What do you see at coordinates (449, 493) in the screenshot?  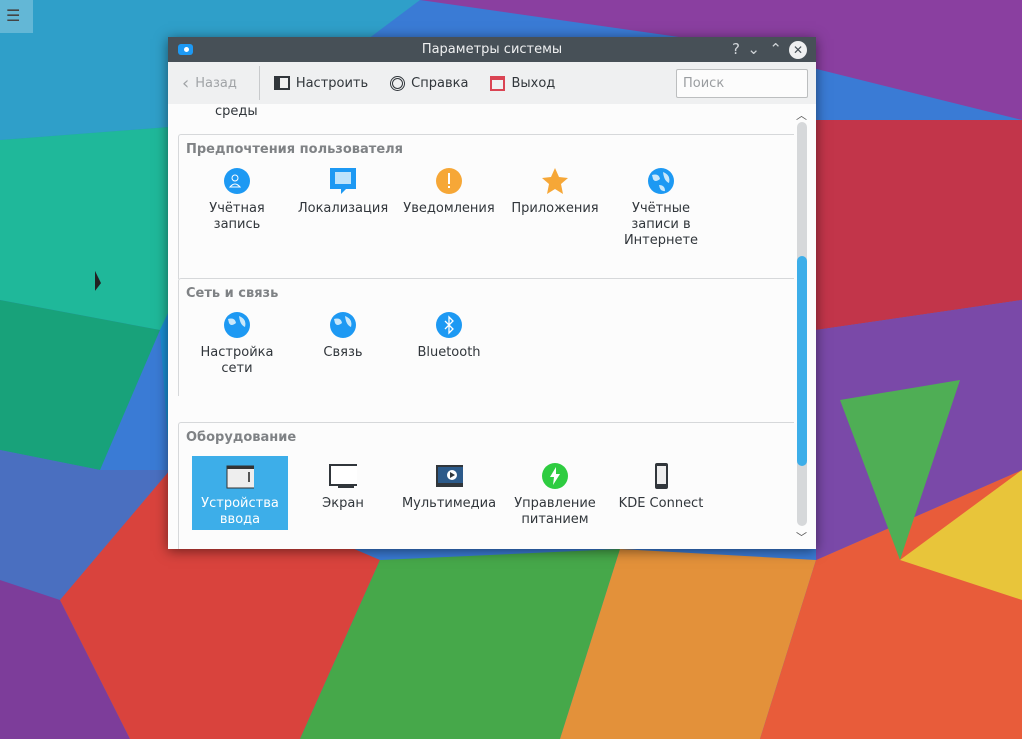 I see `item-multimedia: Мультимедиа` at bounding box center [449, 493].